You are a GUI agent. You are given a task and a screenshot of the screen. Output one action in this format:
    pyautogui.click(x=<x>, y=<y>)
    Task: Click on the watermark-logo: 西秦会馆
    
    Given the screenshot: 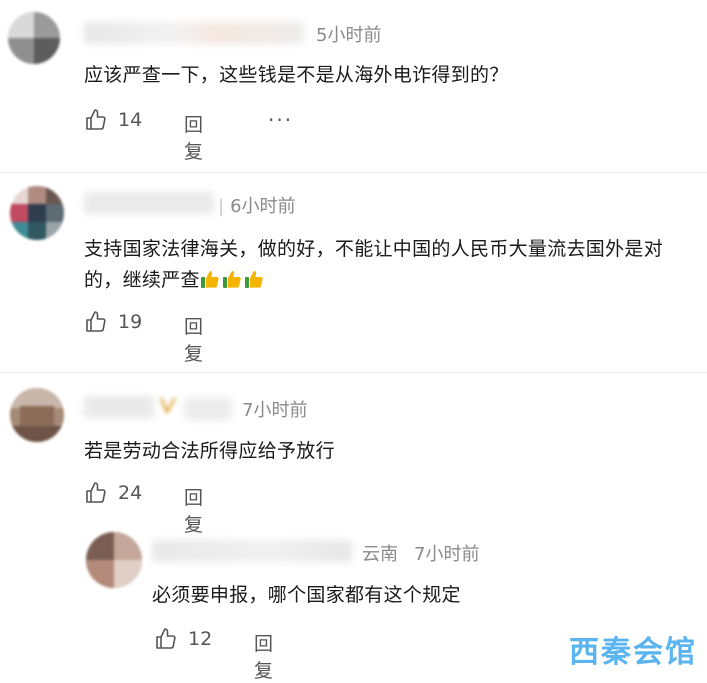 What is the action you would take?
    pyautogui.click(x=633, y=652)
    